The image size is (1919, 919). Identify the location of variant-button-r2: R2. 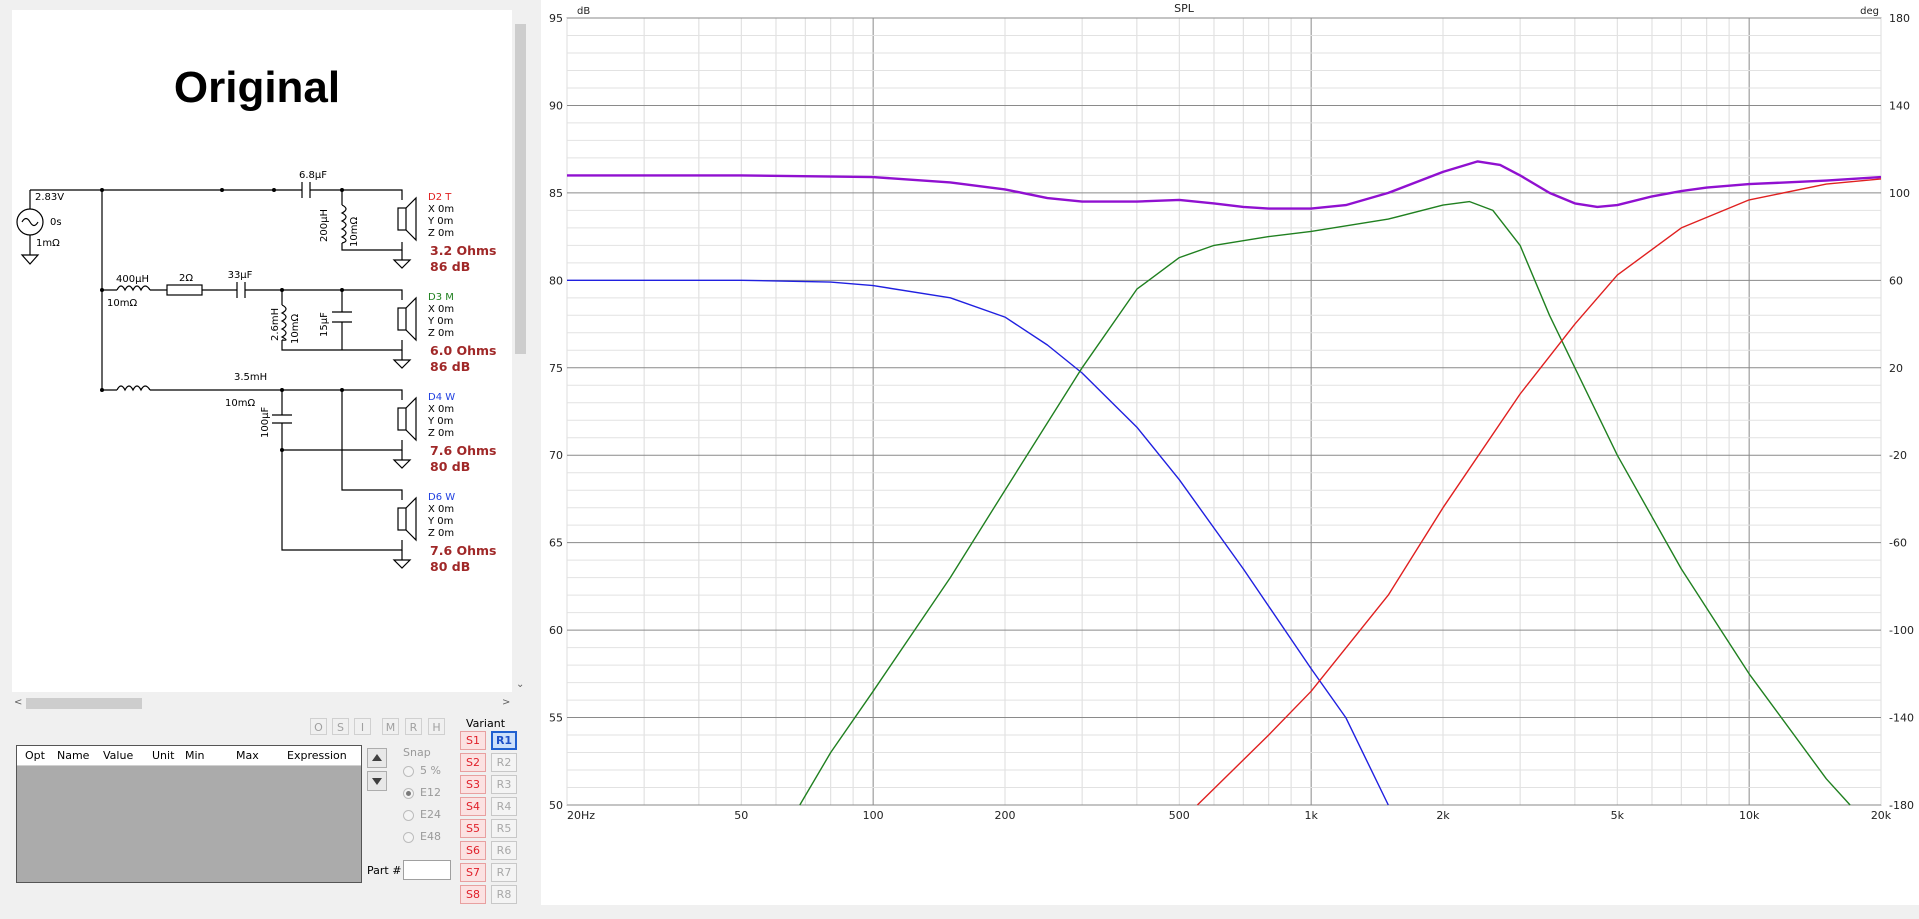
(504, 762).